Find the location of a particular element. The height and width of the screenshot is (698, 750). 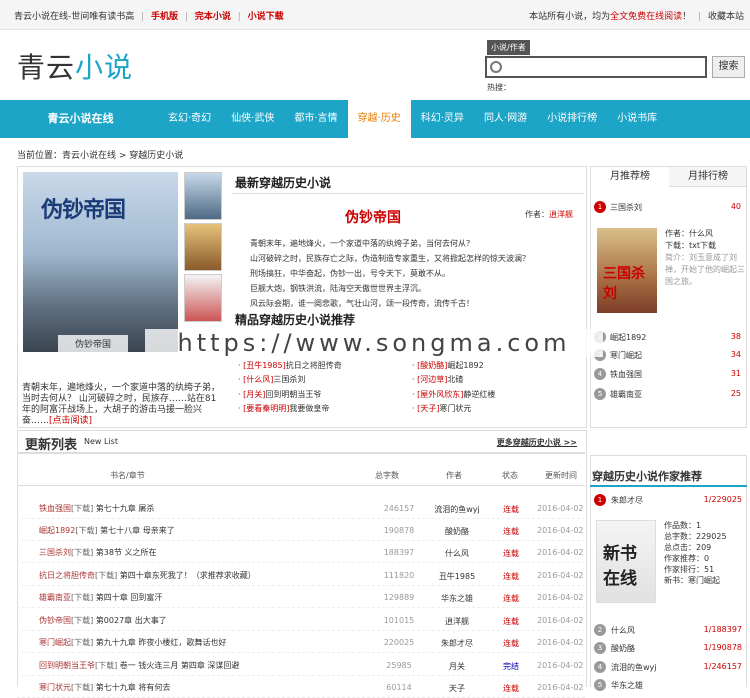

update-date: 2016-04-02 is located at coordinates (560, 552).